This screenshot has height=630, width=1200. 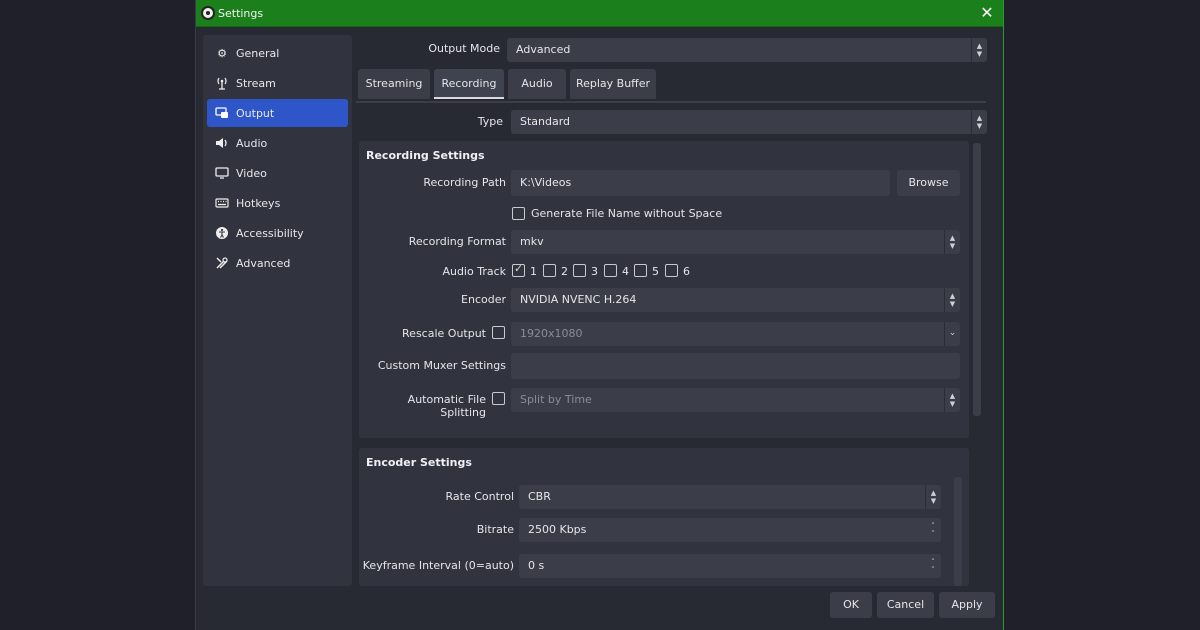 I want to click on sidebar-item-hotkeys: Hotkeys, so click(x=277, y=203).